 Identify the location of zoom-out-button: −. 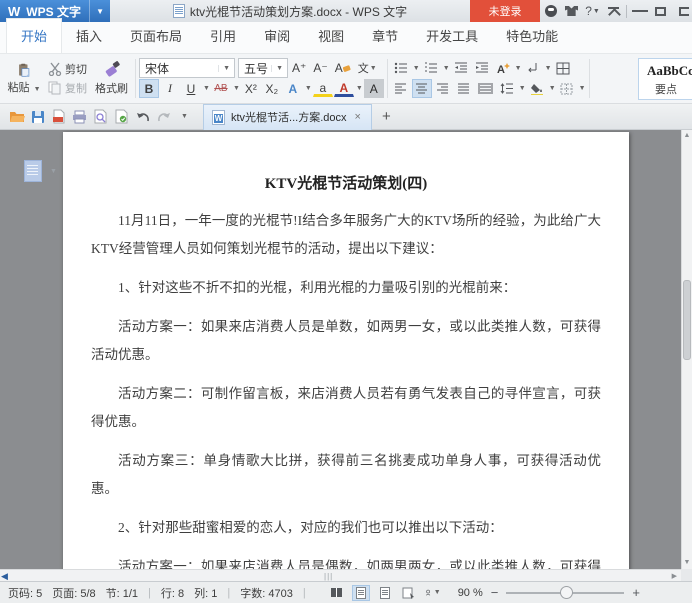
(495, 592).